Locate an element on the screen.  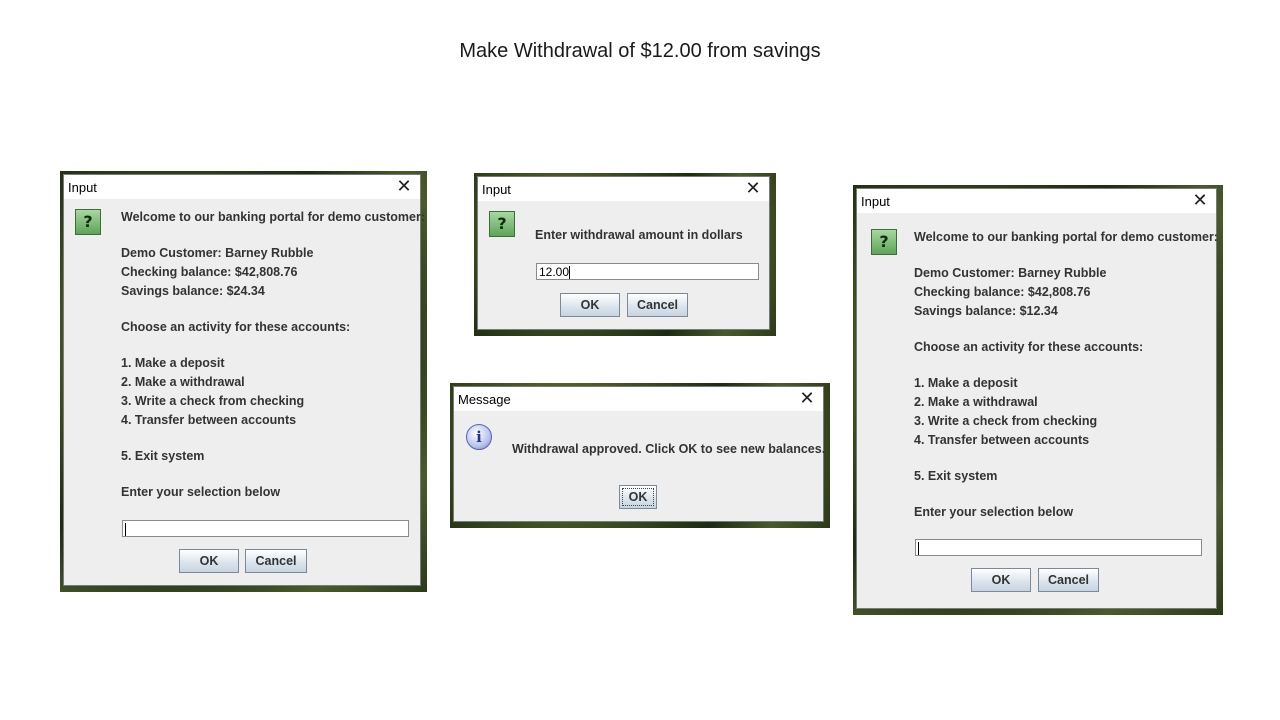
savings-balance-text: Savings balance: $24.34 is located at coordinates (193, 291).